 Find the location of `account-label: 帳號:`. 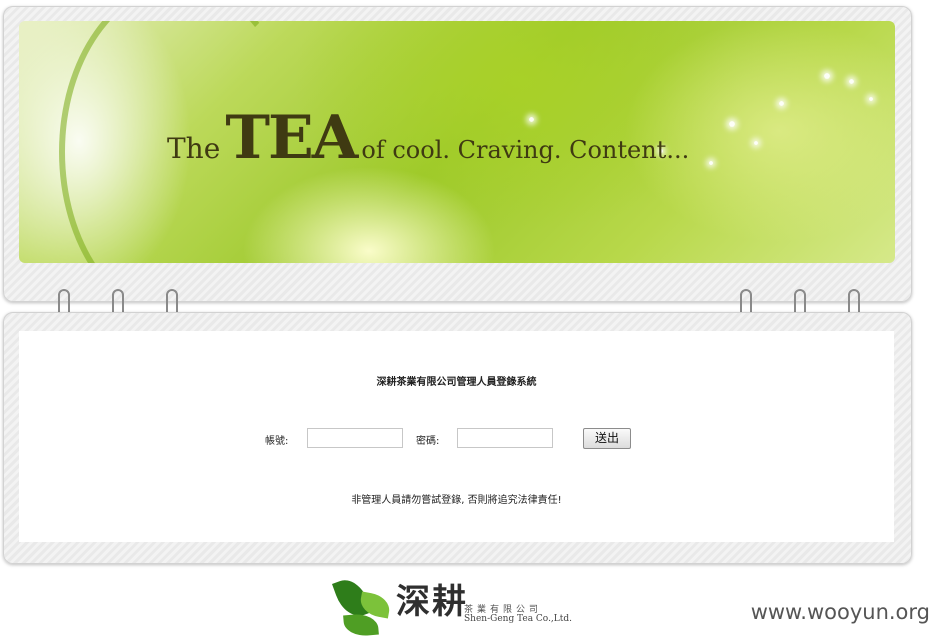

account-label: 帳號: is located at coordinates (277, 441).